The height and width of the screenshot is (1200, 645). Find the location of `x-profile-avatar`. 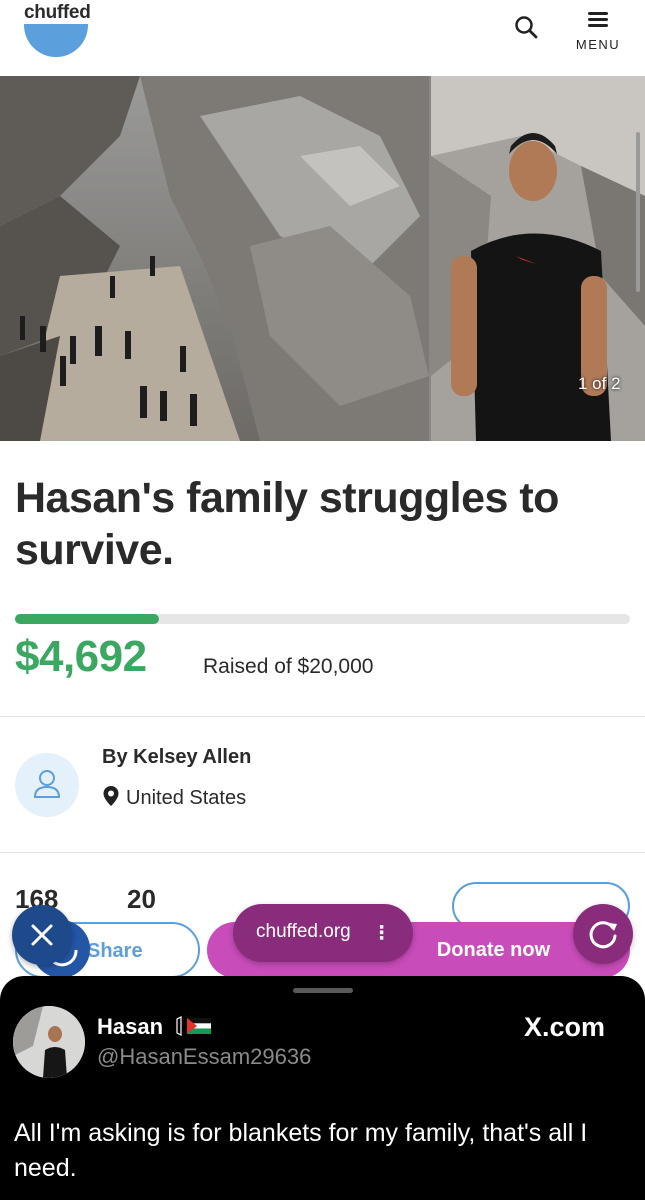

x-profile-avatar is located at coordinates (49, 1042).